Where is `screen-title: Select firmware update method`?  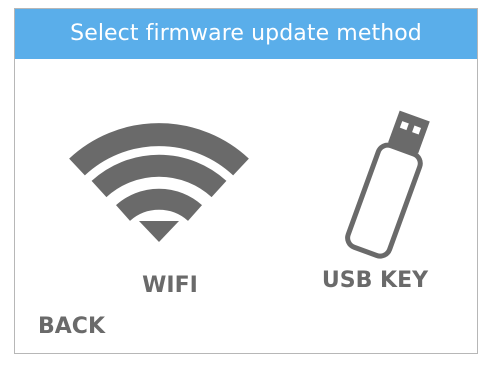
screen-title: Select firmware update method is located at coordinates (246, 34).